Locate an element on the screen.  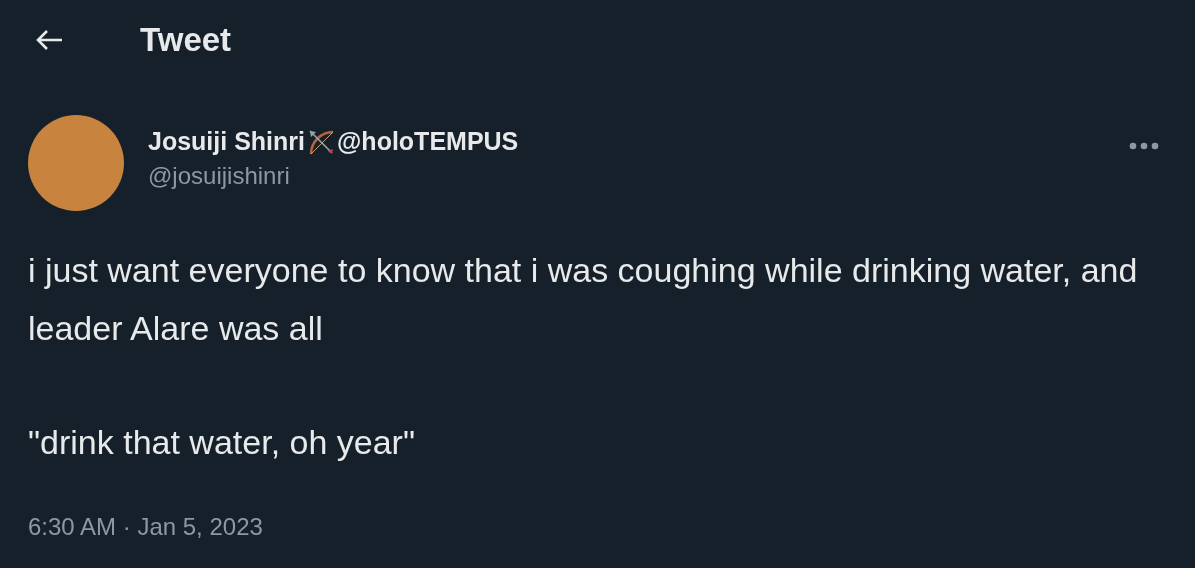
bow-and-arrow-icon is located at coordinates (321, 141).